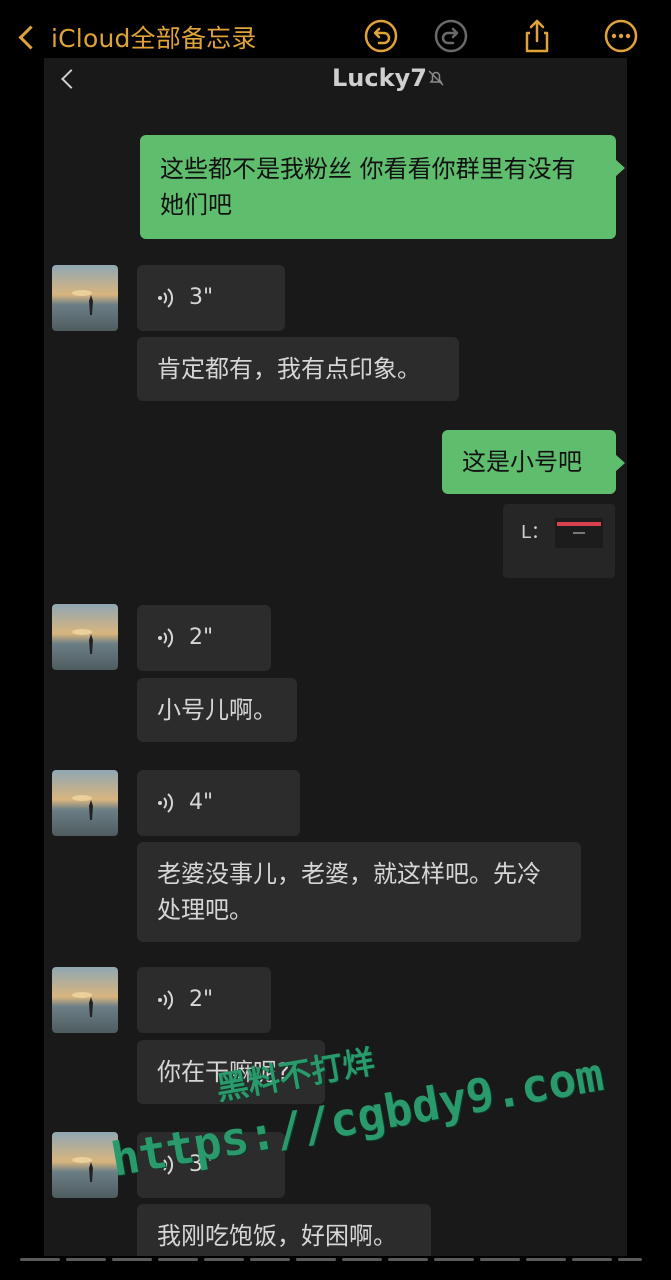 Image resolution: width=671 pixels, height=1280 pixels. I want to click on chat-header: Lucky7, so click(335, 79).